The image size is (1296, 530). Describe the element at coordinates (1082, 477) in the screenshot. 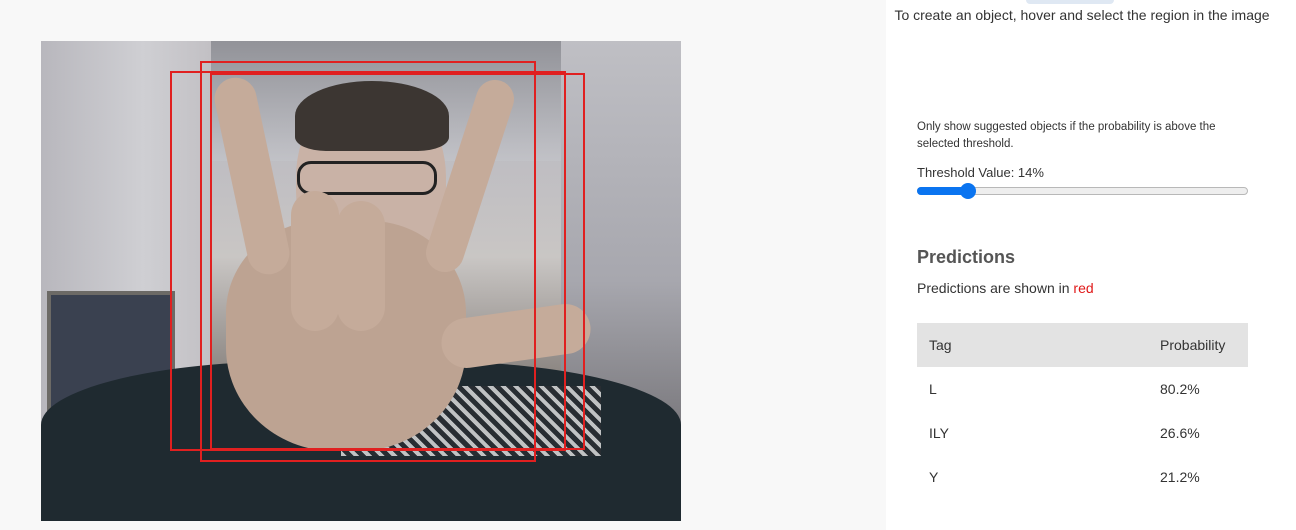

I see `table-row: Y 21.2%` at that location.